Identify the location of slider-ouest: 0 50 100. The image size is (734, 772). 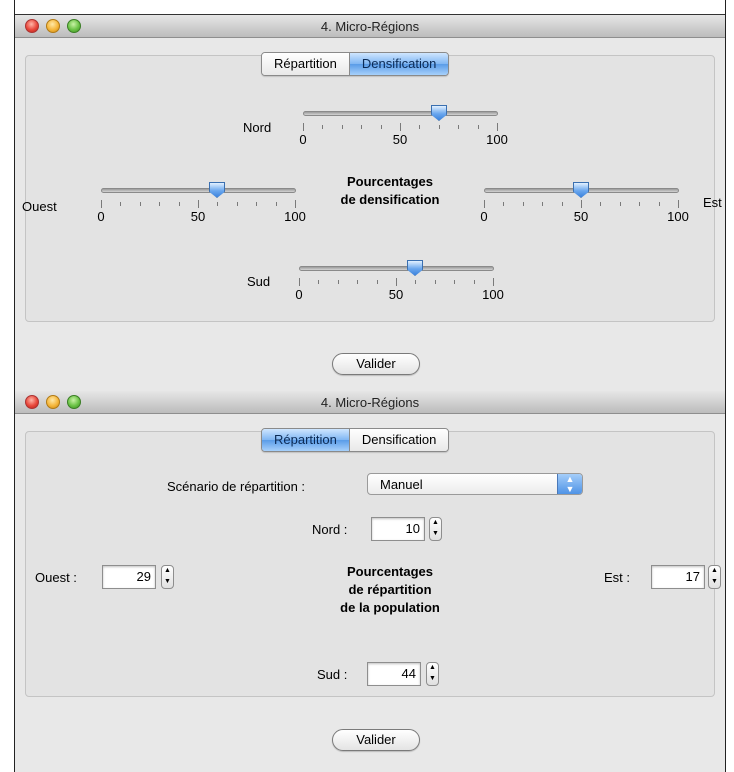
(201, 205).